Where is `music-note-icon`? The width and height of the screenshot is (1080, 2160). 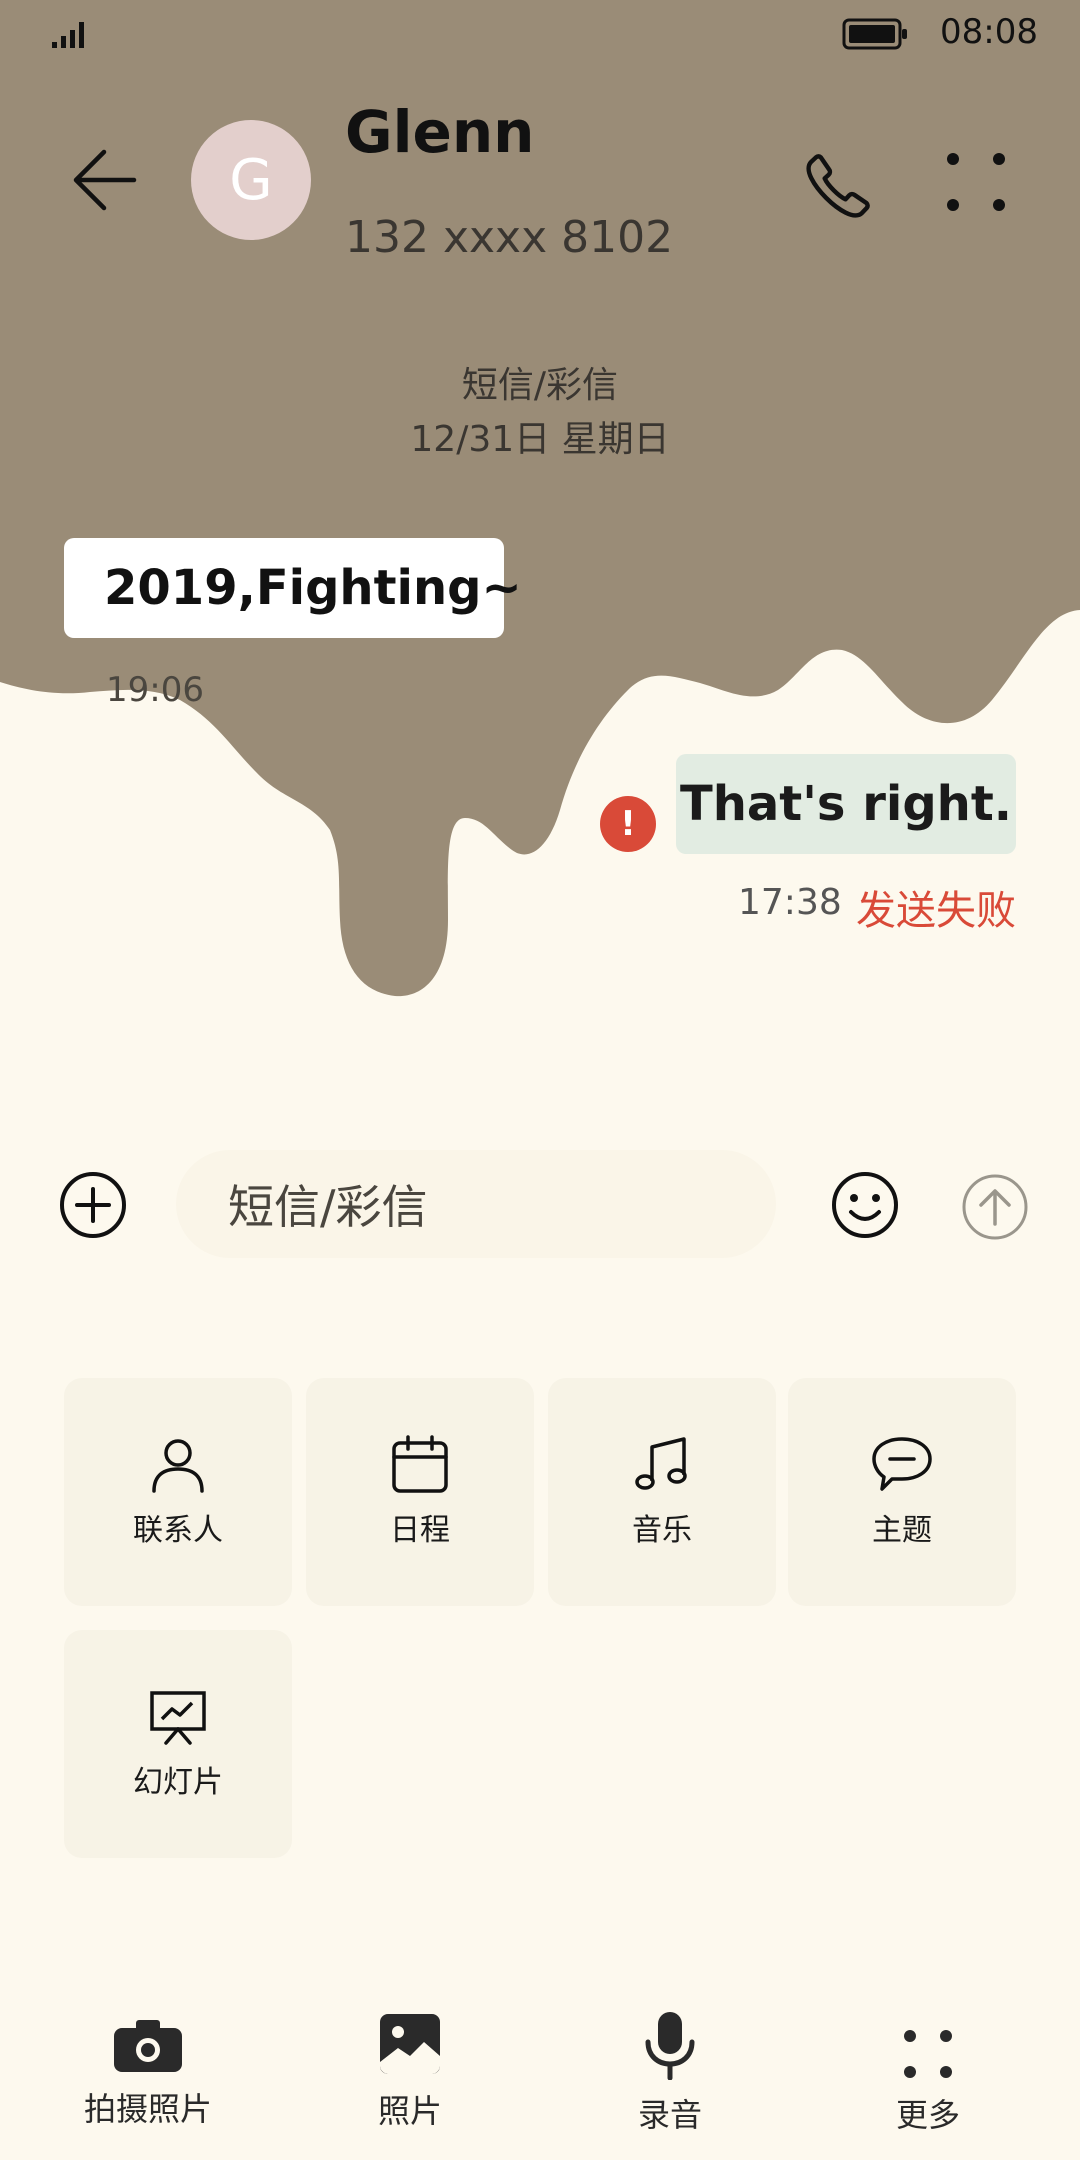
music-note-icon is located at coordinates (661, 1463).